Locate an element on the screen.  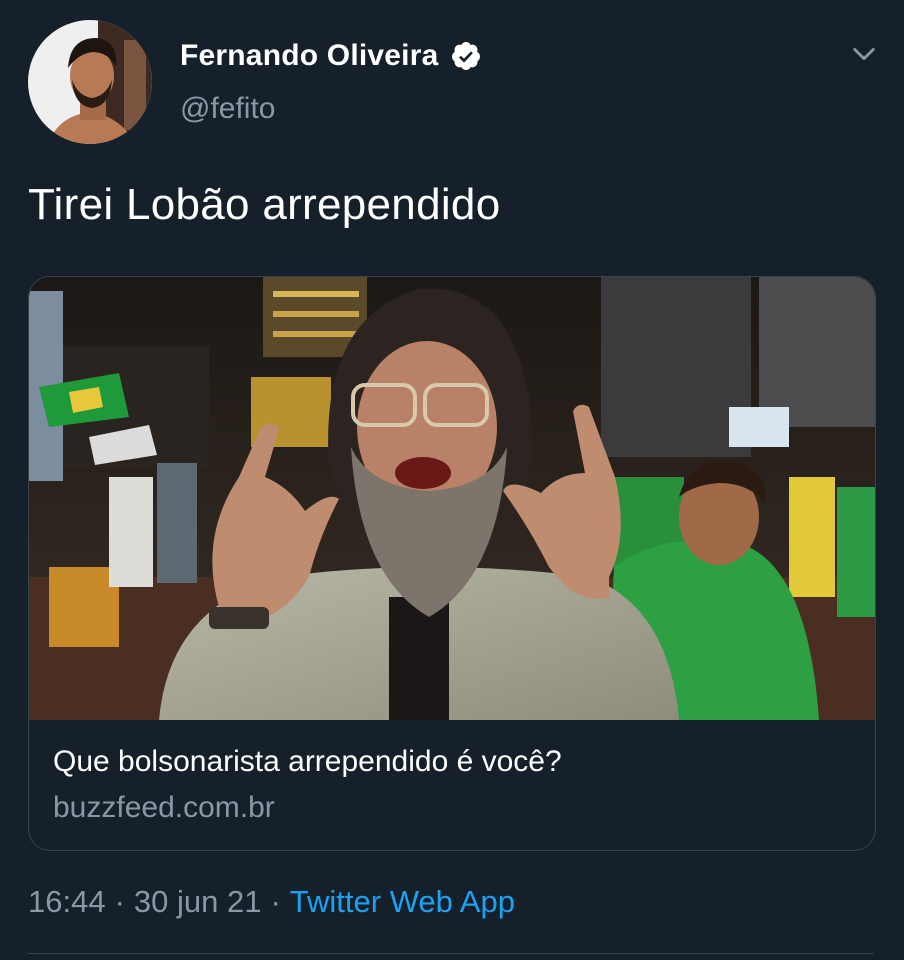
author-avatar is located at coordinates (90, 82).